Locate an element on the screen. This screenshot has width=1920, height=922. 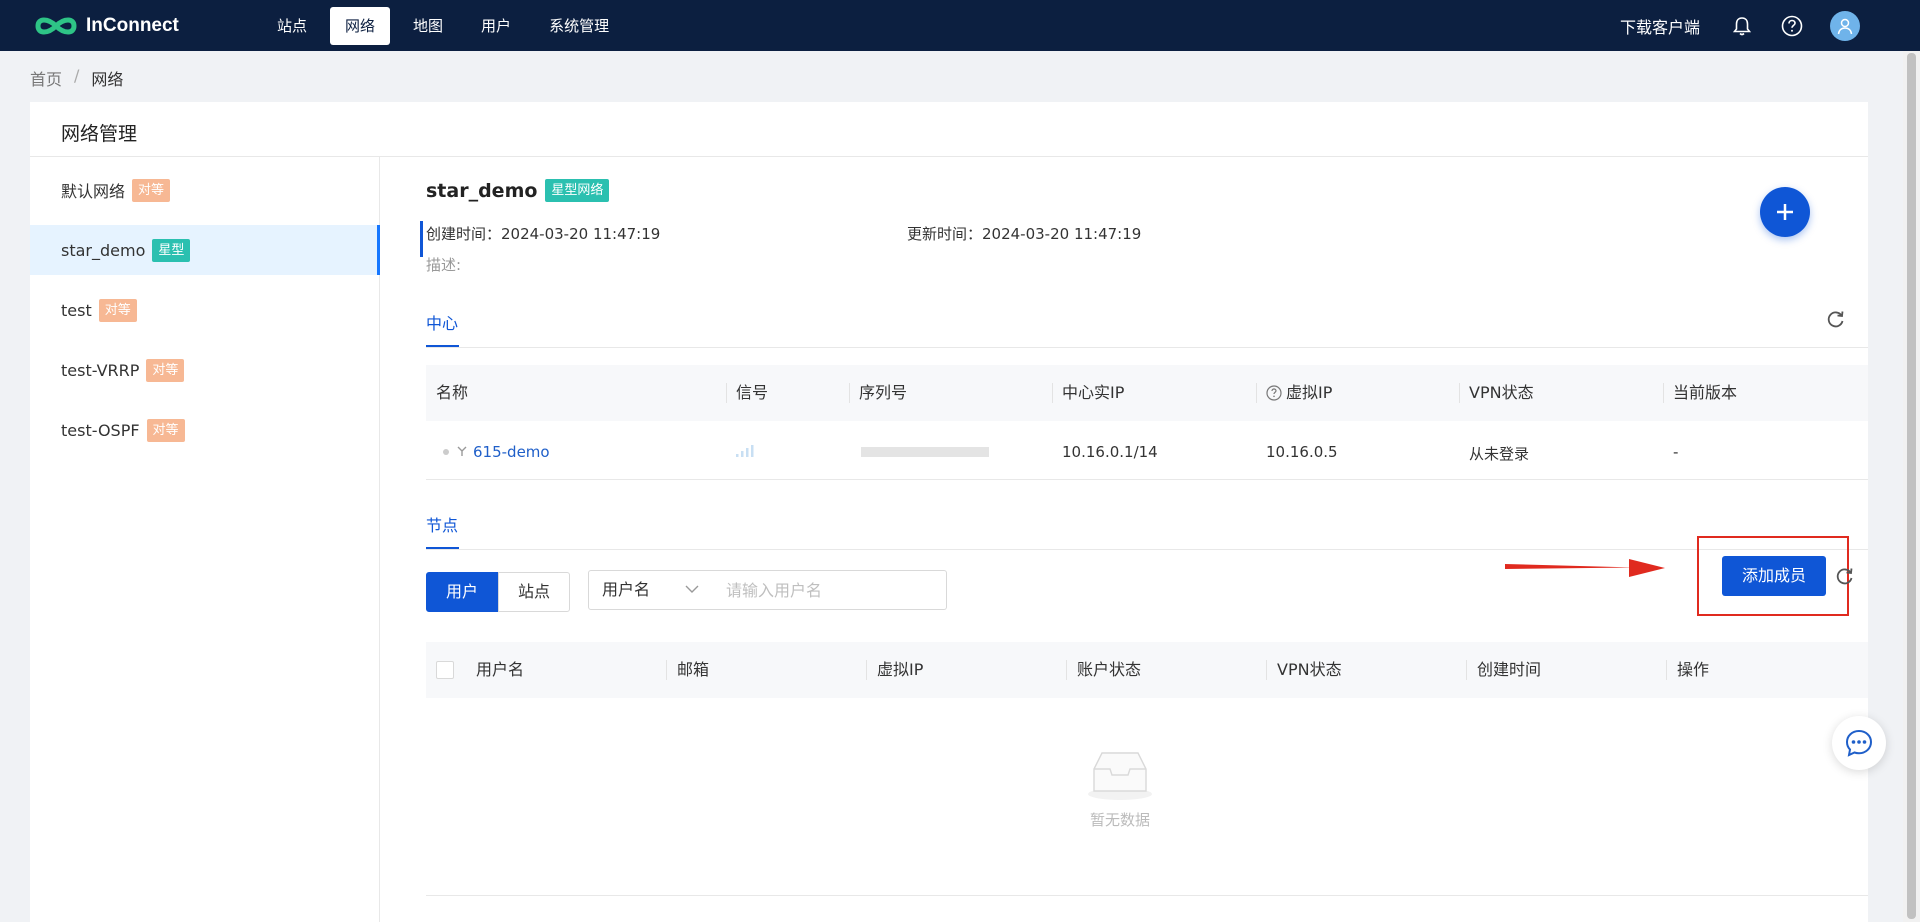
page-title: 网络管理 is located at coordinates (99, 134).